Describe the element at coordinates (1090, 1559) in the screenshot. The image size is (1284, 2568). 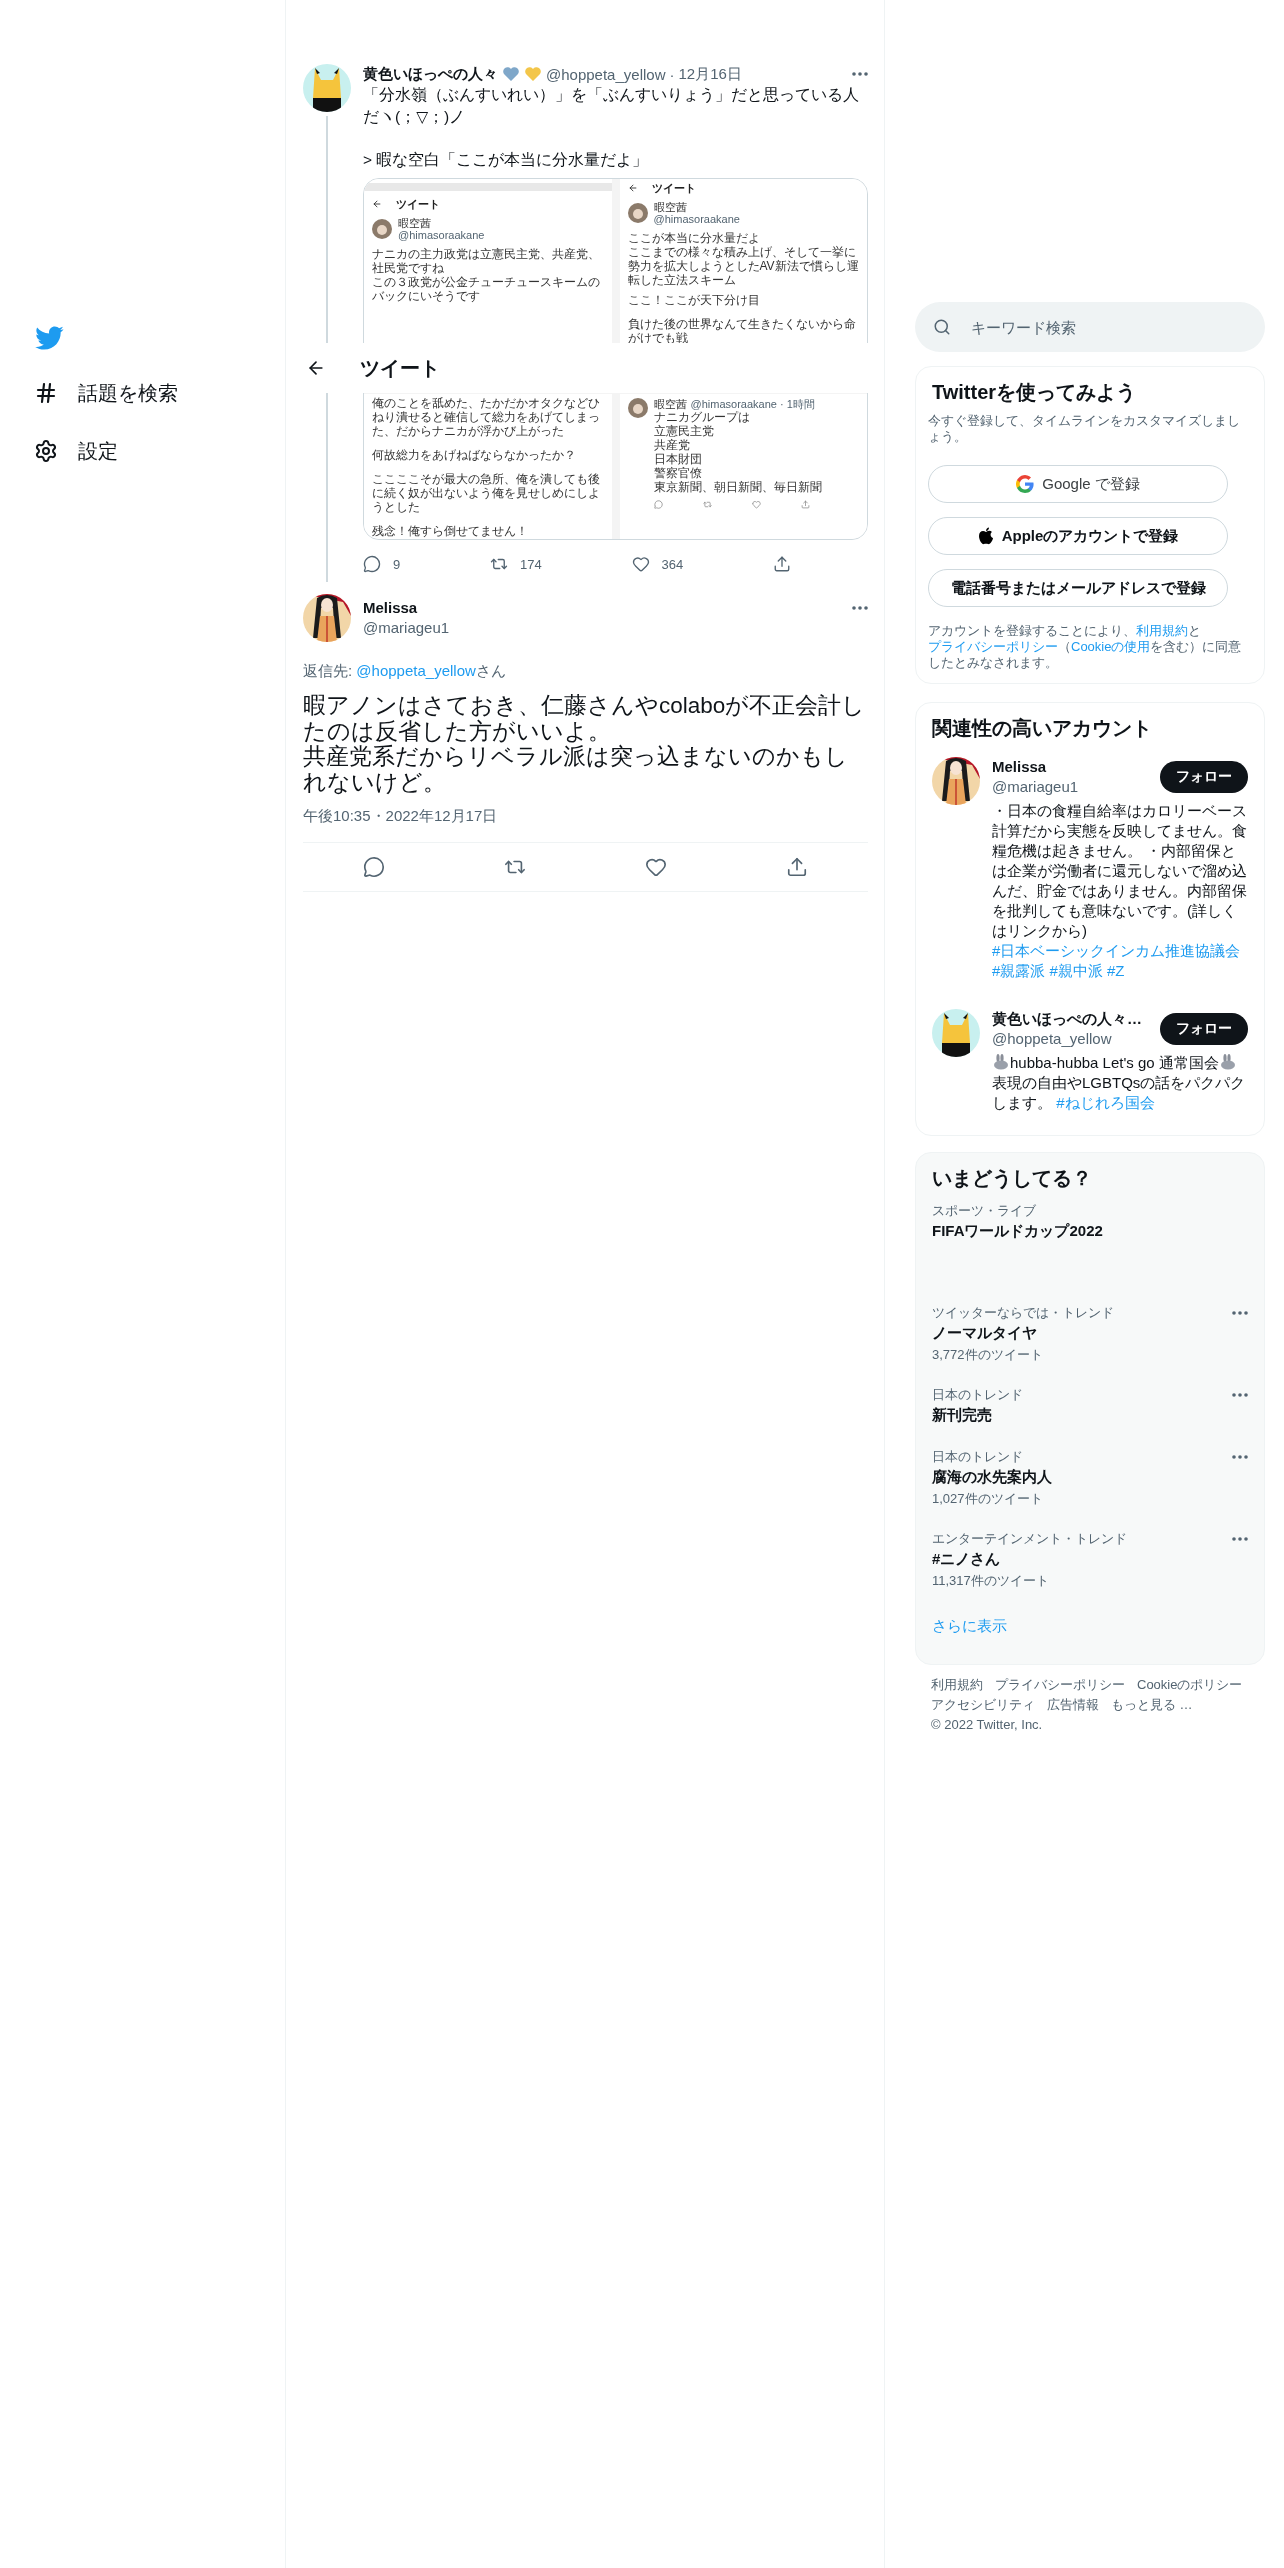
I see `trend-topic: #ニノさん` at that location.